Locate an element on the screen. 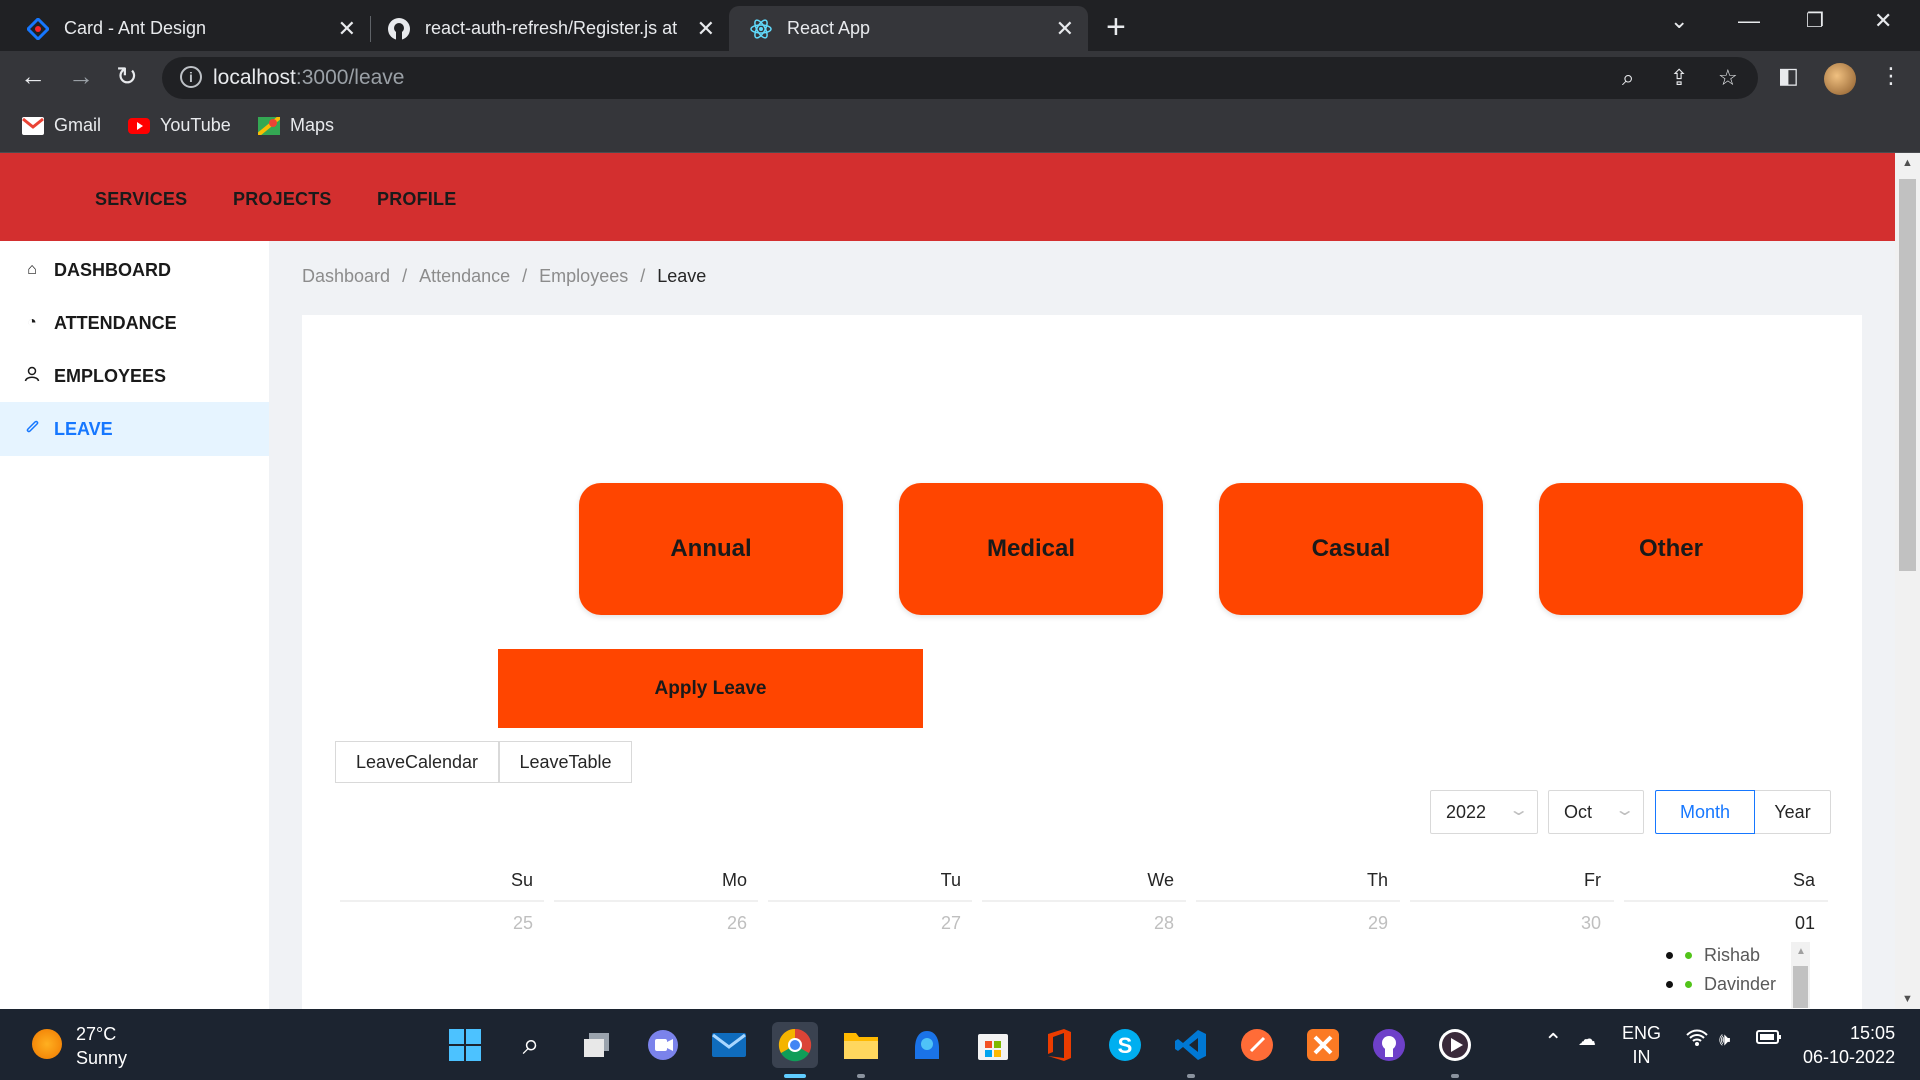  apply-leave-button: Apply Leave is located at coordinates (710, 688).